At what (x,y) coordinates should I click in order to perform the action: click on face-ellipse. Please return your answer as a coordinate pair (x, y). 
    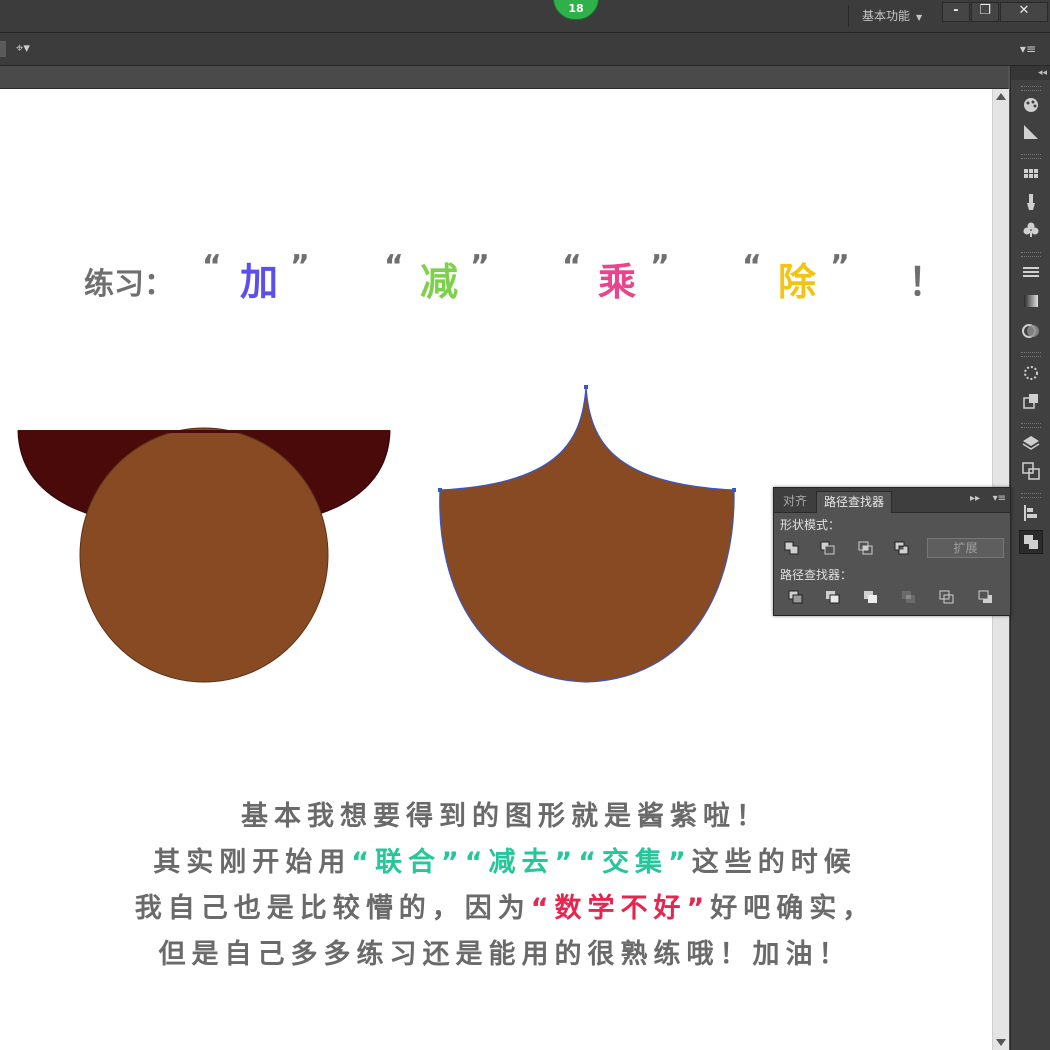
    Looking at the image, I should click on (204, 555).